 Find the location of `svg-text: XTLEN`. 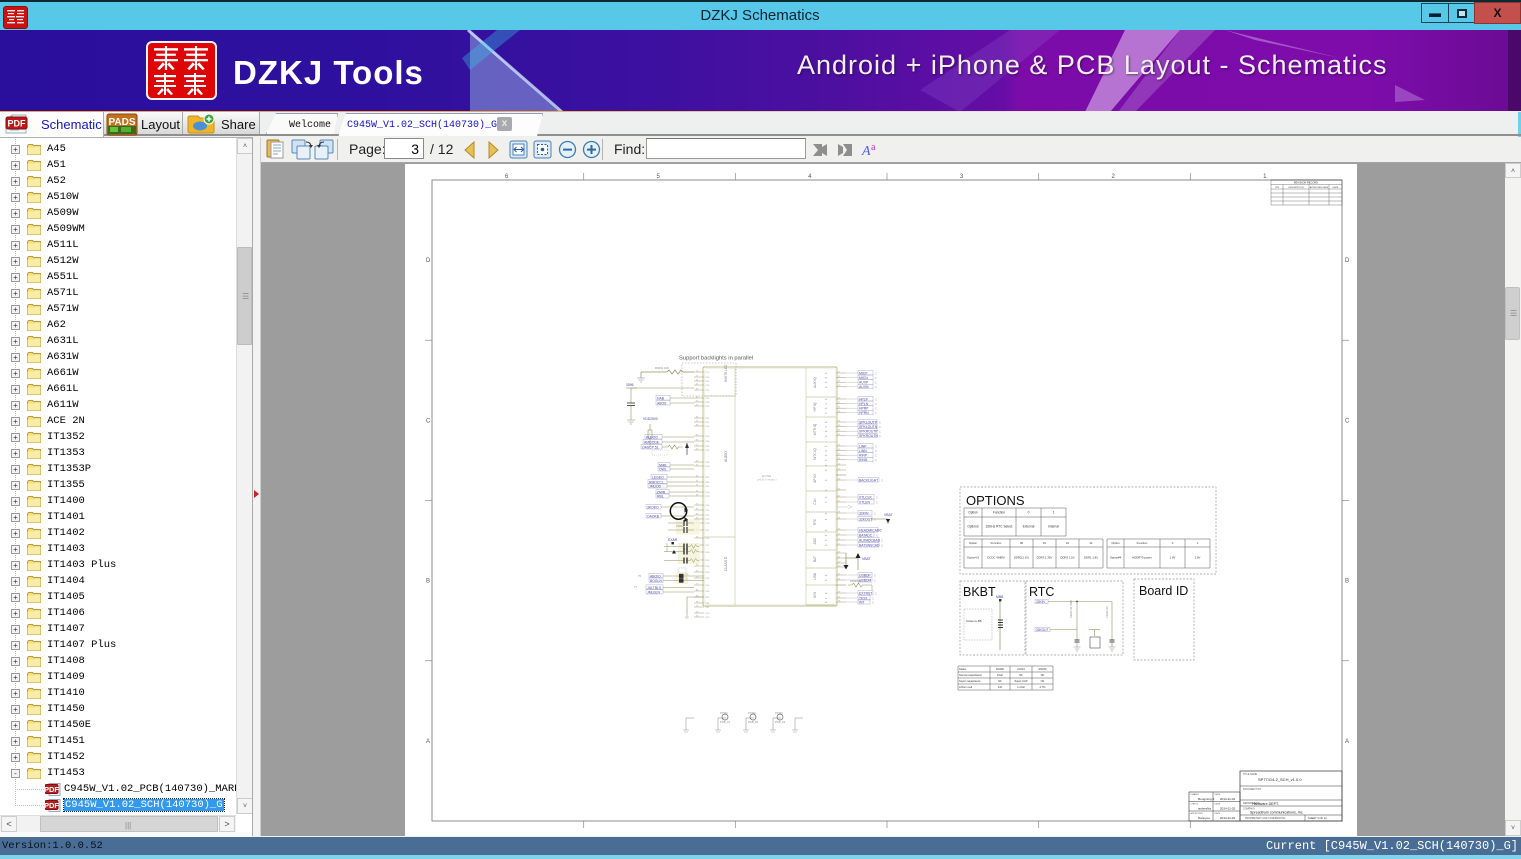

svg-text: XTLEN is located at coordinates (864, 502).